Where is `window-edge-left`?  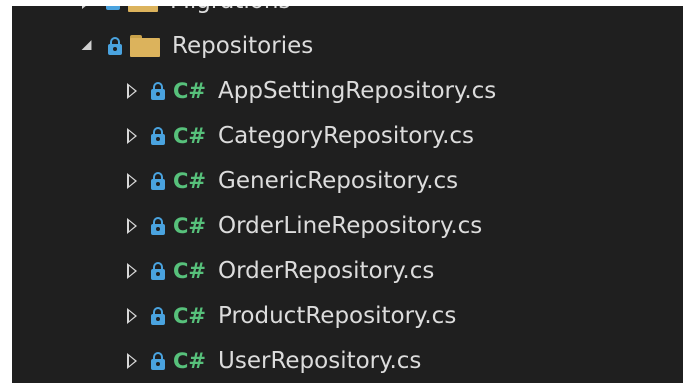
window-edge-left is located at coordinates (6, 193).